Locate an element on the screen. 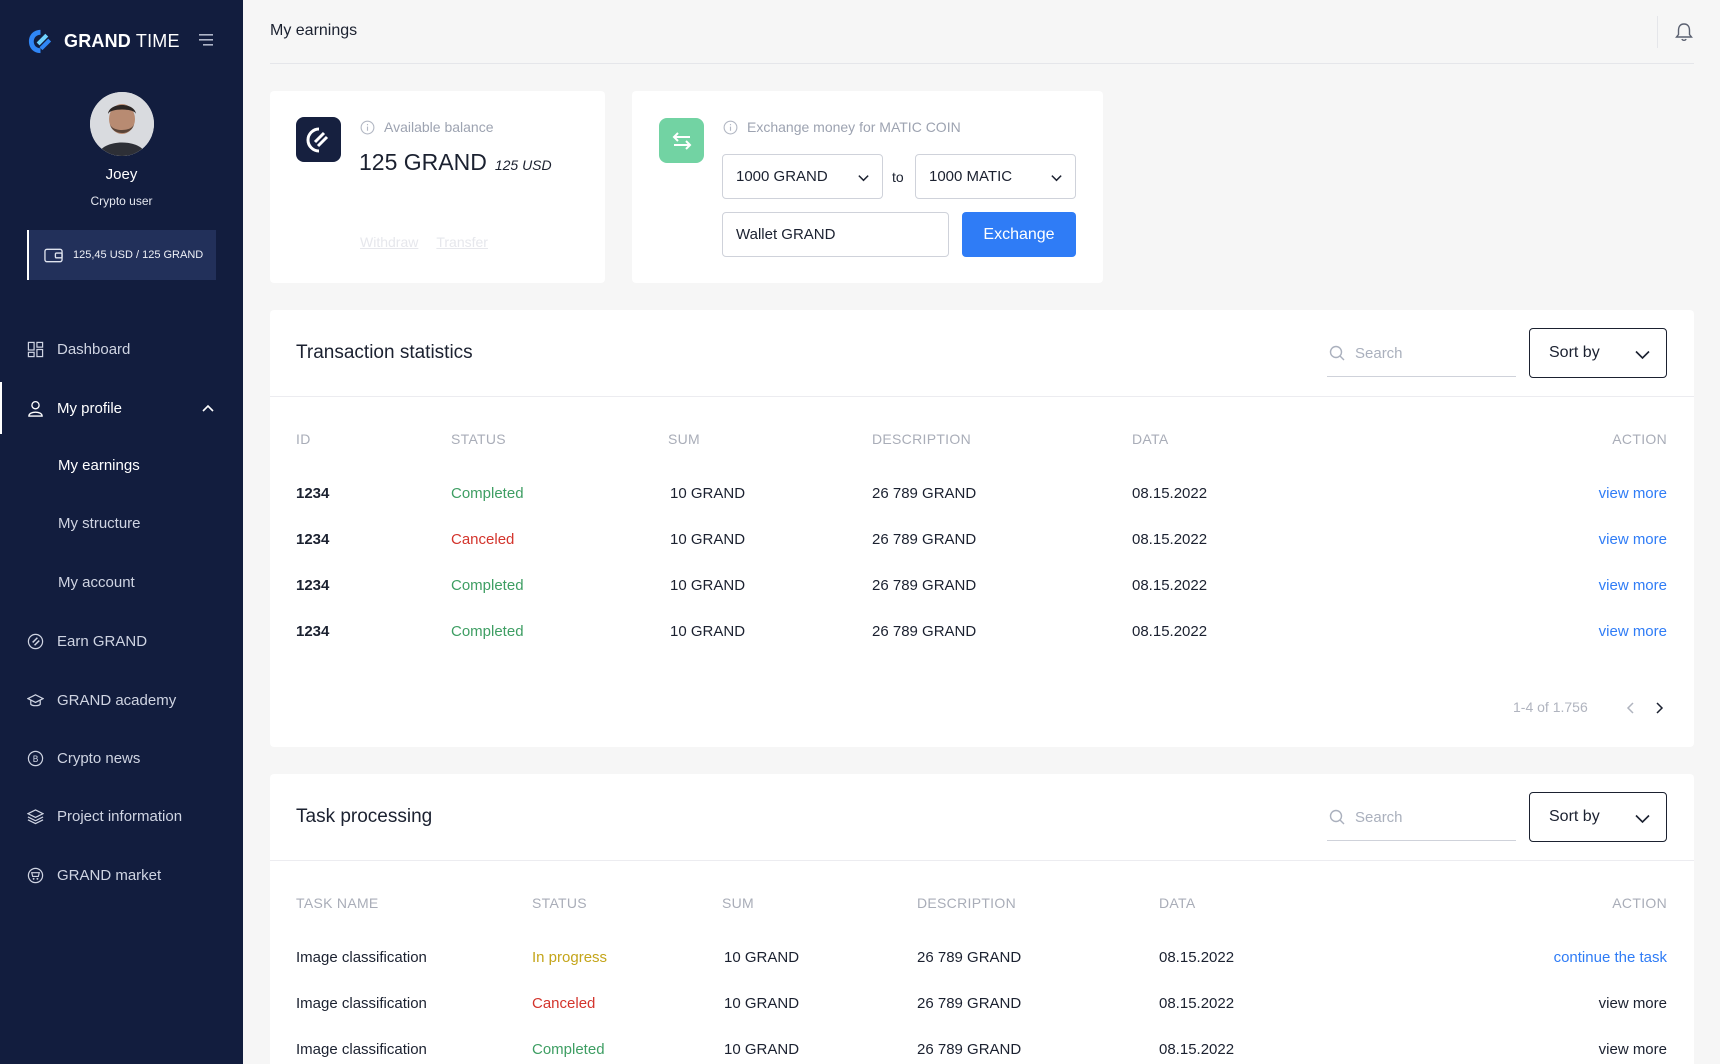 This screenshot has height=1064, width=1720. brand-name: GRAND TIME is located at coordinates (122, 41).